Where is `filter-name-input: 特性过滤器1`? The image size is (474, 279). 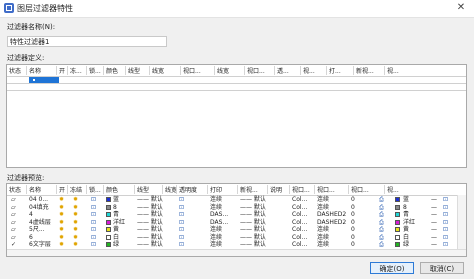 filter-name-input: 特性过滤器1 is located at coordinates (87, 41).